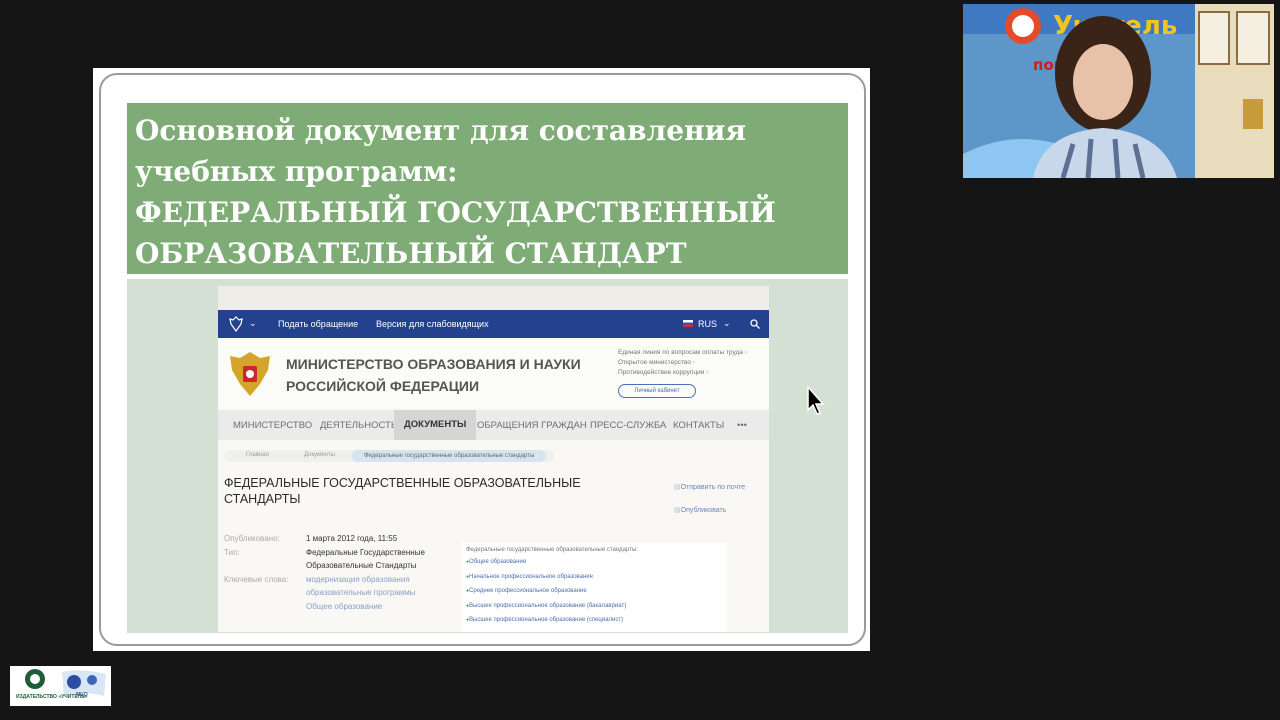 This screenshot has width=1280, height=720. What do you see at coordinates (344, 606) in the screenshot?
I see `keyword-link: Общее образование` at bounding box center [344, 606].